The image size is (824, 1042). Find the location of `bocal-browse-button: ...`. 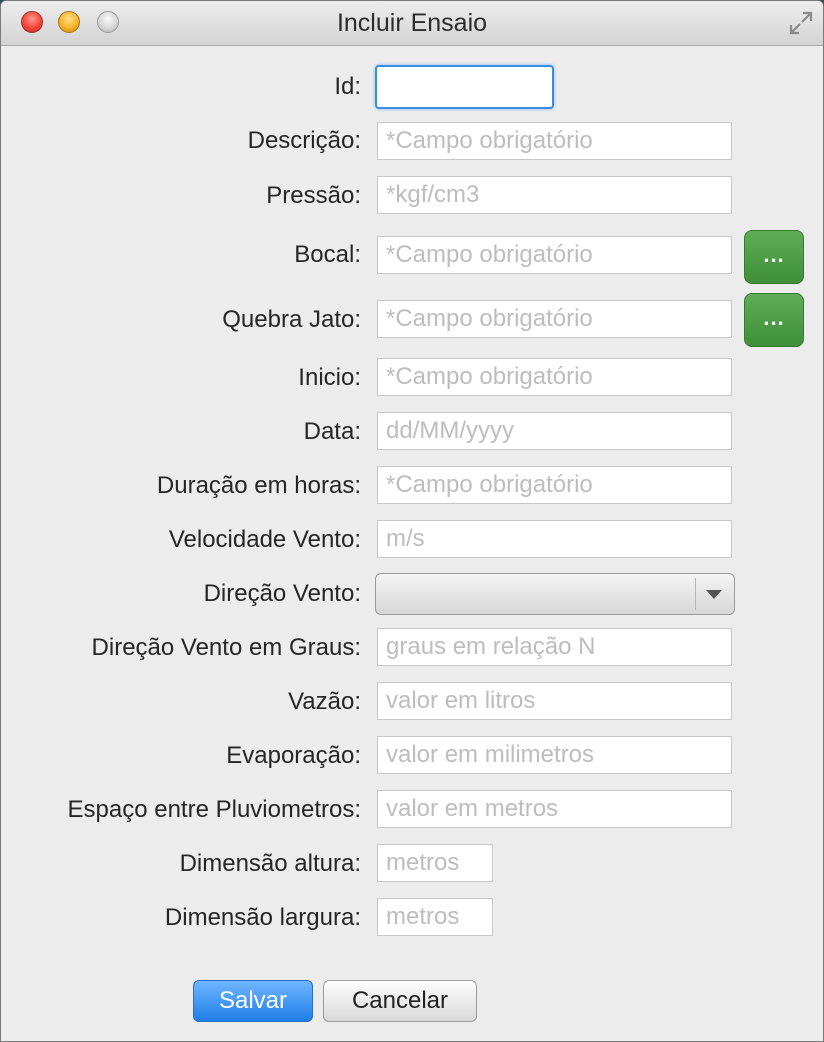

bocal-browse-button: ... is located at coordinates (774, 257).